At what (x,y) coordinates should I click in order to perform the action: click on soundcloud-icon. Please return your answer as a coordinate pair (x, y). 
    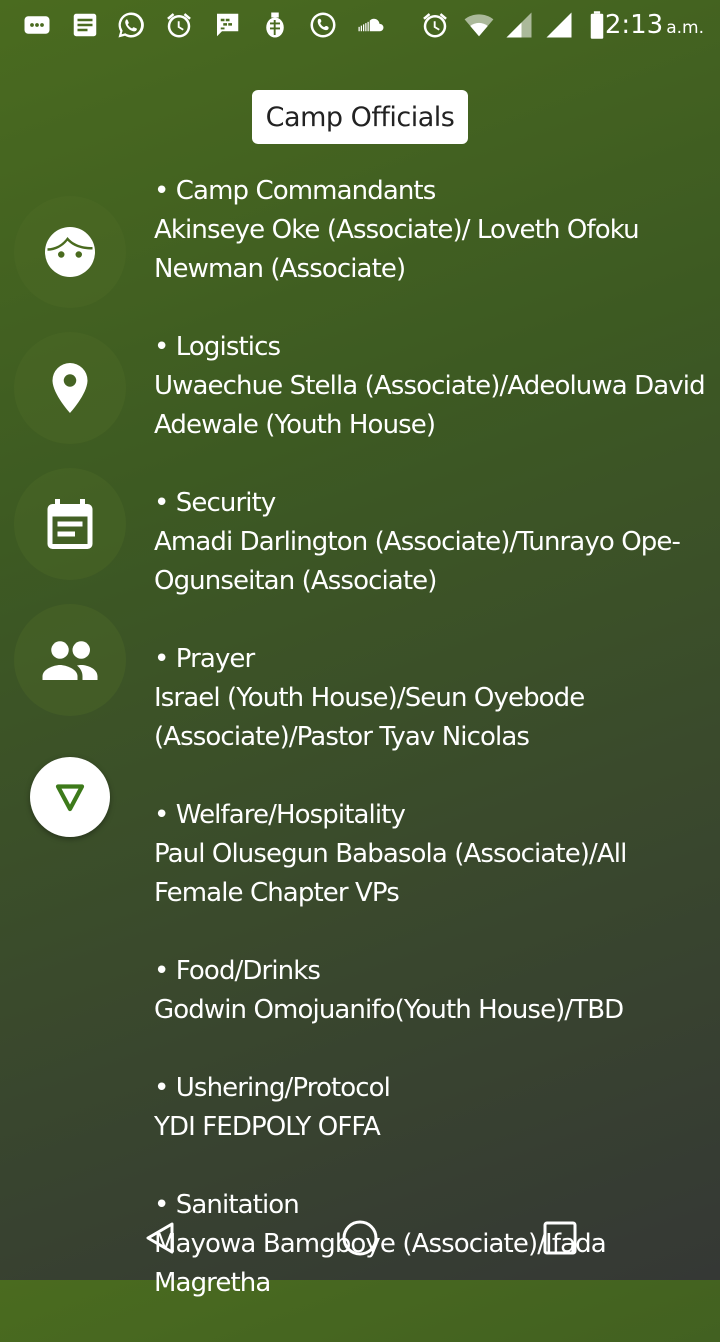
    Looking at the image, I should click on (371, 25).